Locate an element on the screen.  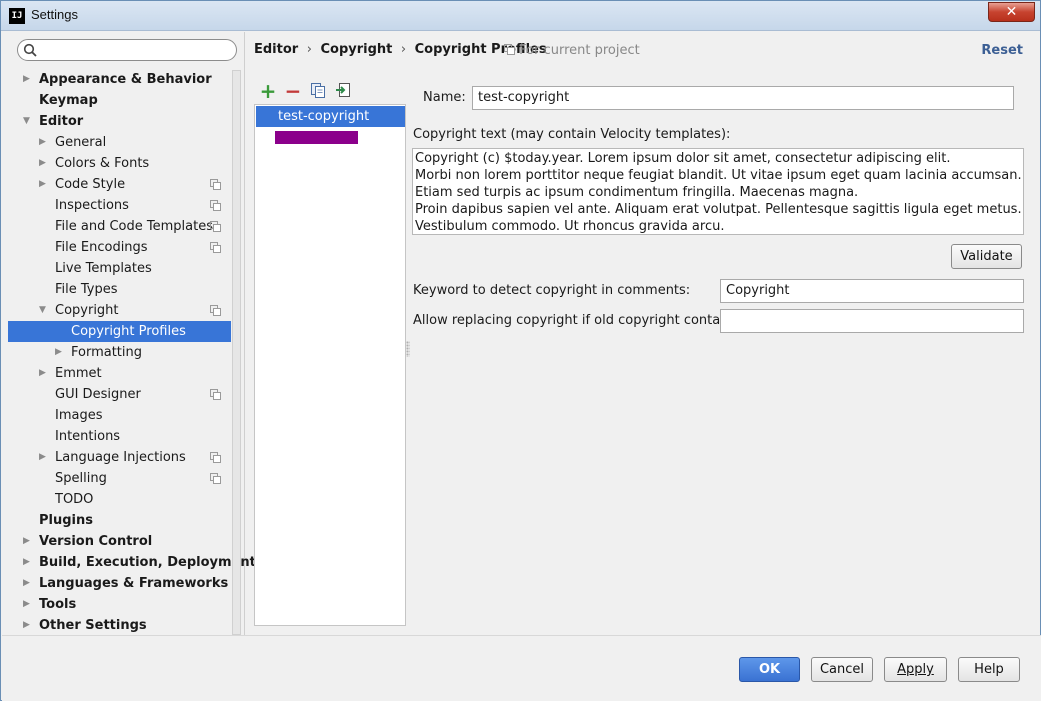
splitter-handle is located at coordinates (408, 349).